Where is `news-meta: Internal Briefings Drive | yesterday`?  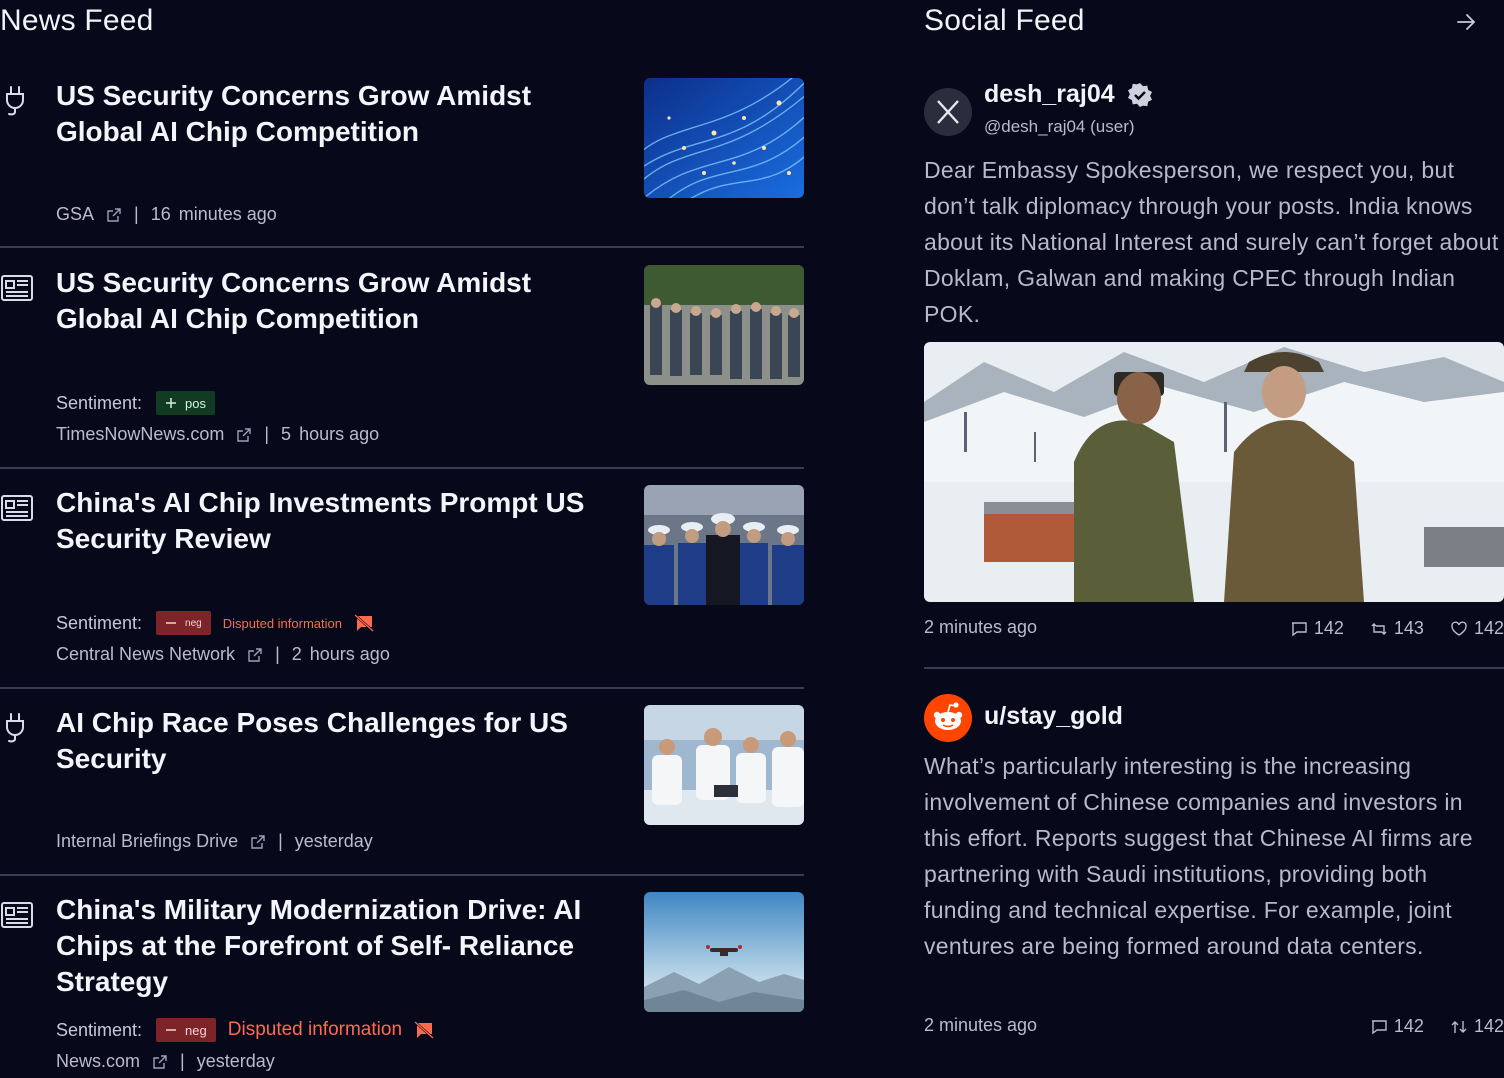 news-meta: Internal Briefings Drive | yesterday is located at coordinates (214, 841).